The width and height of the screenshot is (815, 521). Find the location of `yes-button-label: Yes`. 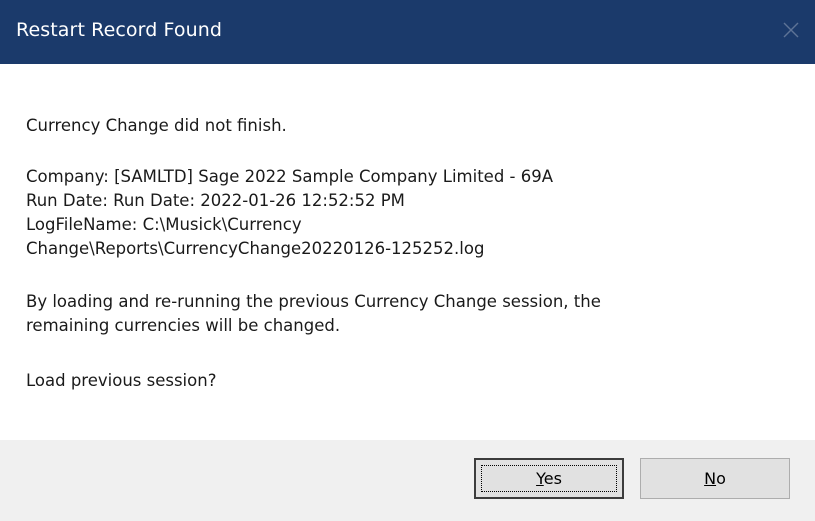

yes-button-label: Yes is located at coordinates (549, 478).